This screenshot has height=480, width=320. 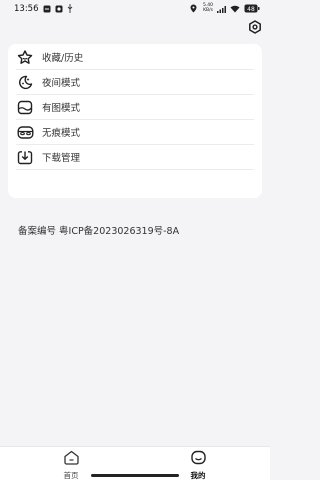 I want to click on home-indicator, so click(x=135, y=475).